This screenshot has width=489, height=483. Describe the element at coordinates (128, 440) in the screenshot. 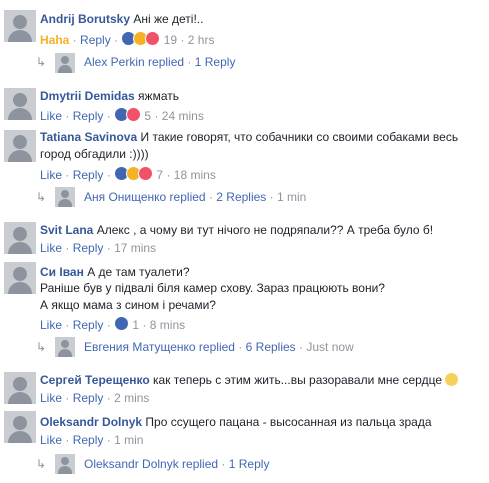

I see `timestamp: 1 min` at that location.